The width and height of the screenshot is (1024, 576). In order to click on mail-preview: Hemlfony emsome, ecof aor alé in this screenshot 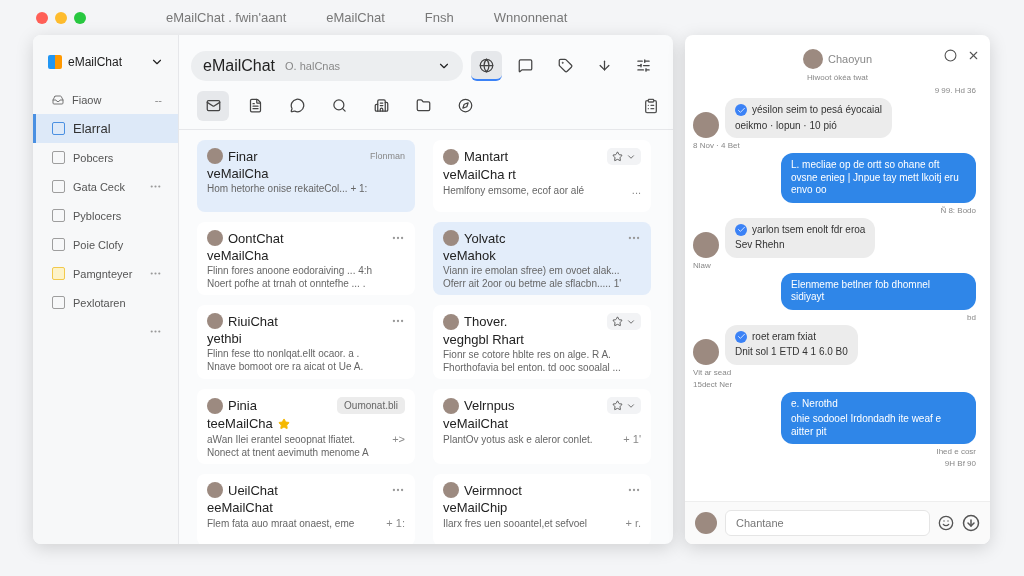, I will do `click(514, 190)`.